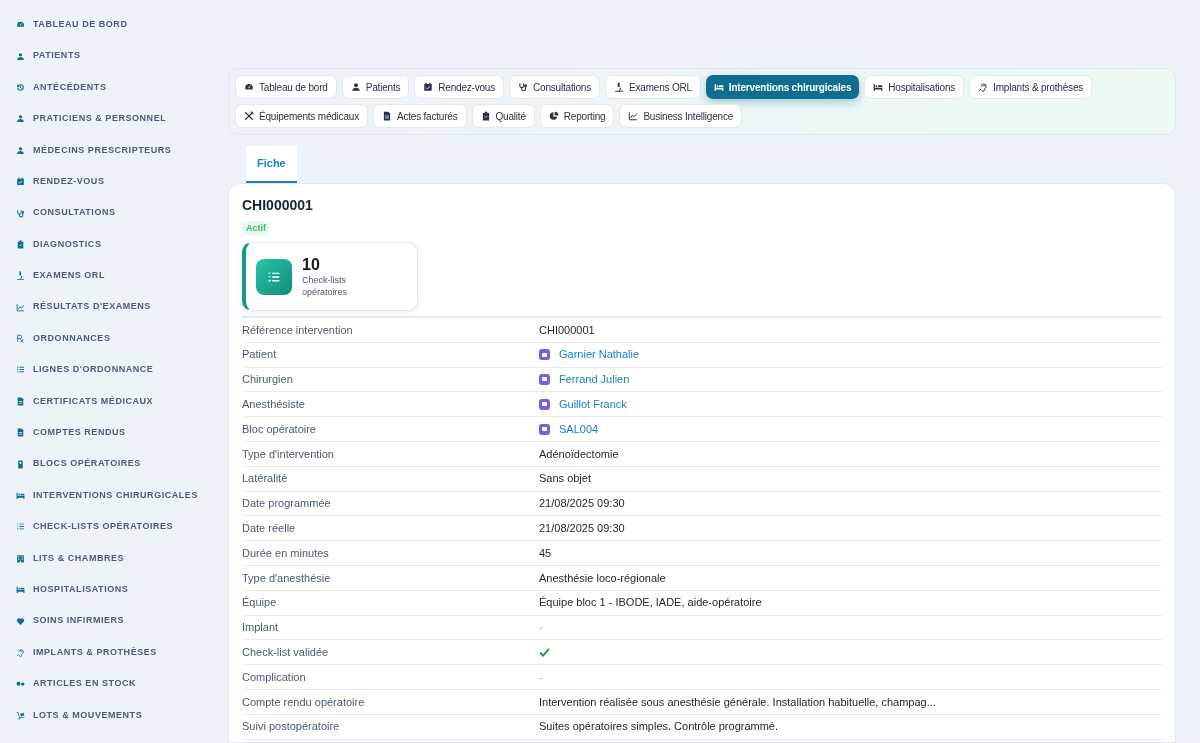 The width and height of the screenshot is (1200, 743). Describe the element at coordinates (594, 379) in the screenshot. I see `field-link: Ferrand Julien` at that location.